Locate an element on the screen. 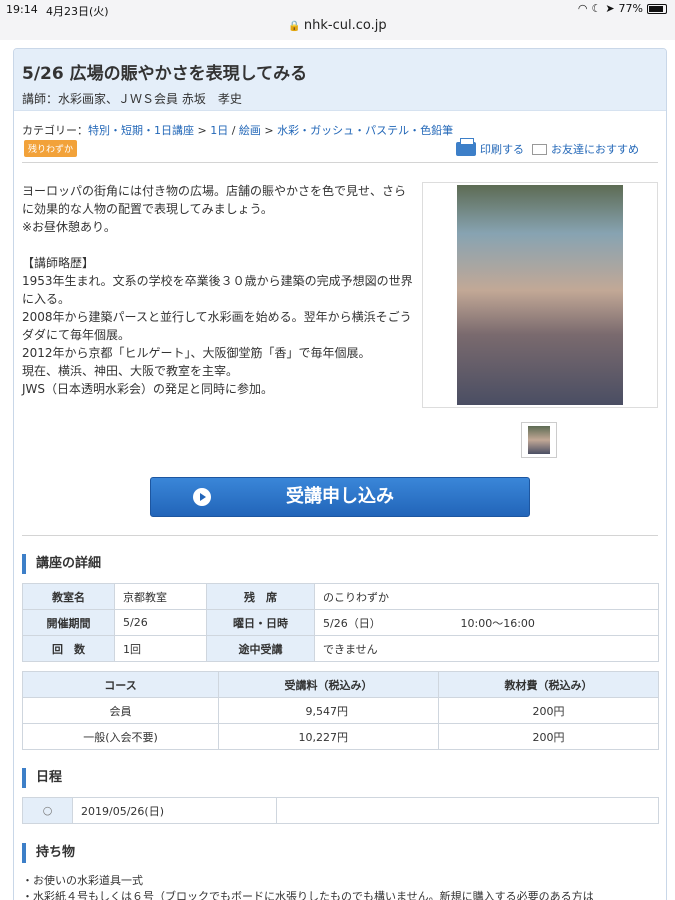  battery-icon is located at coordinates (657, 8).